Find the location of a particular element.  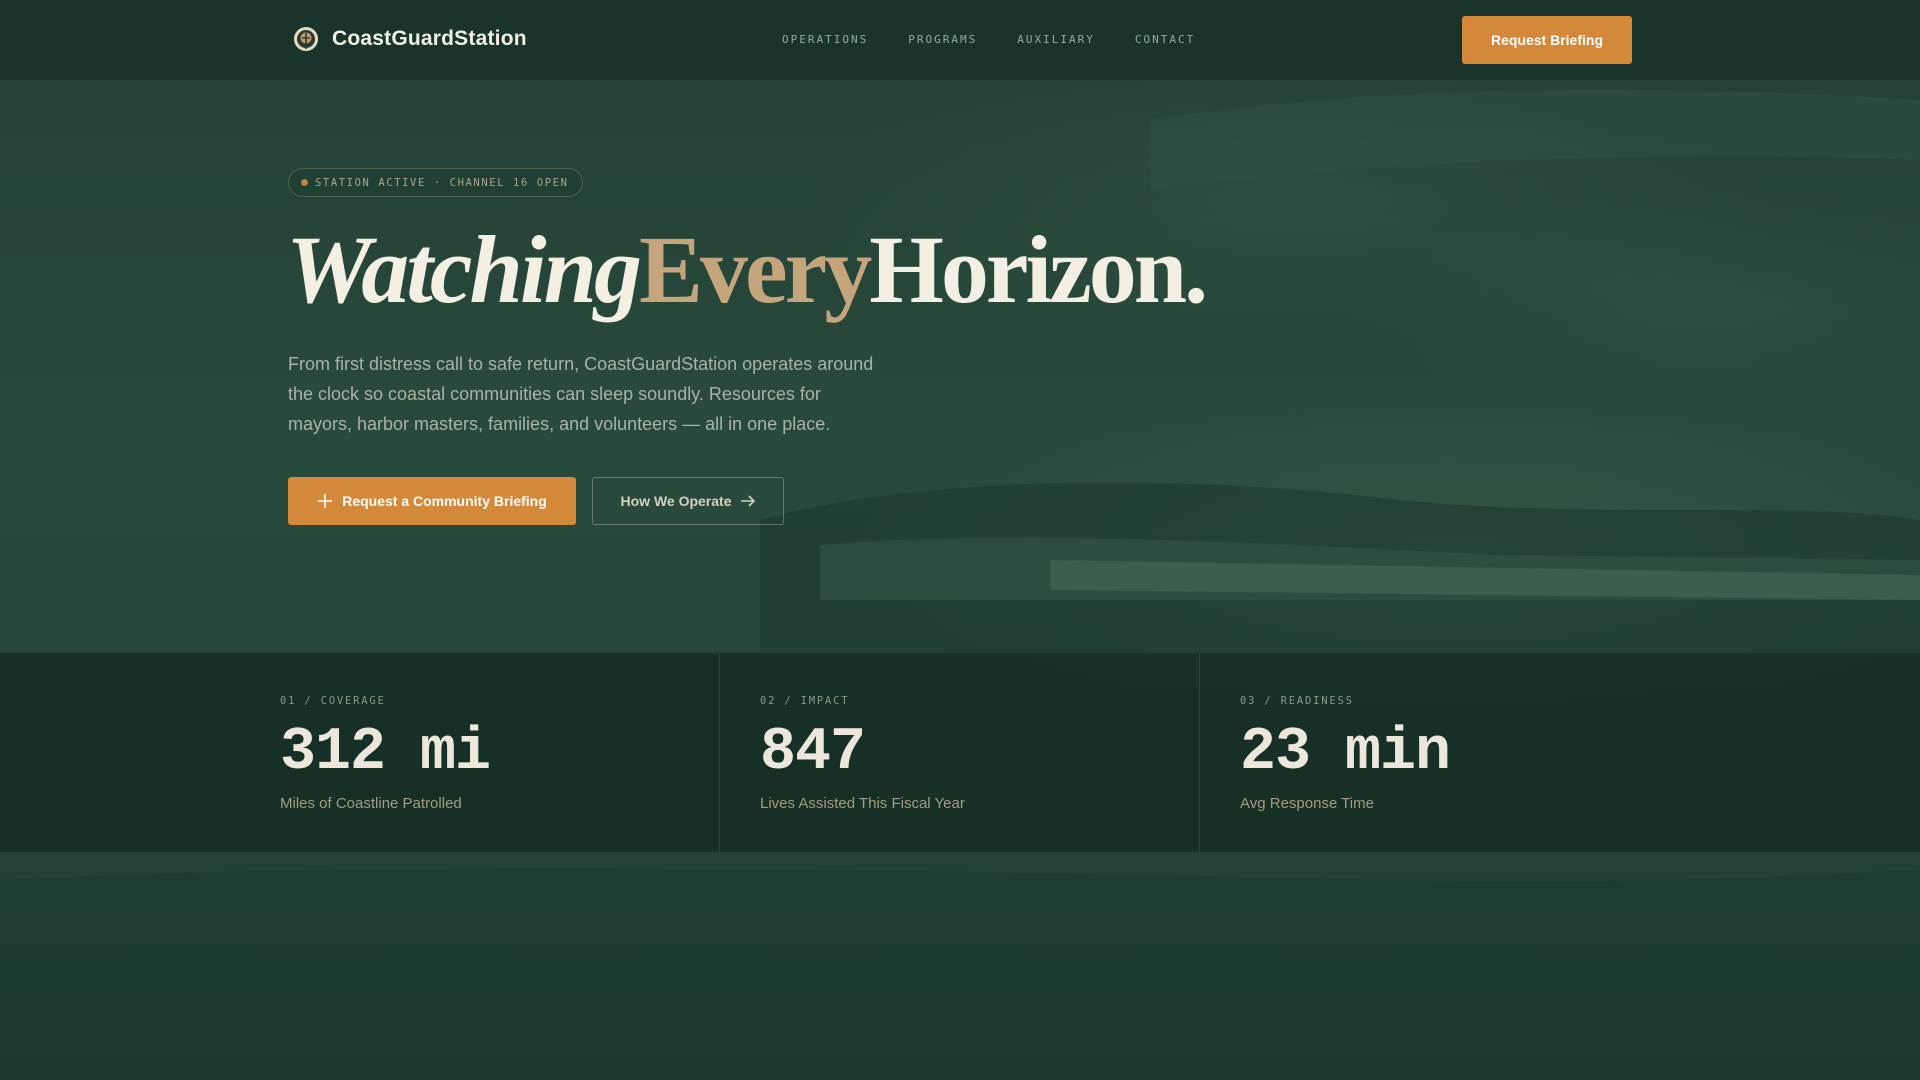

stat-label: 03 / READINESS is located at coordinates (1297, 701).